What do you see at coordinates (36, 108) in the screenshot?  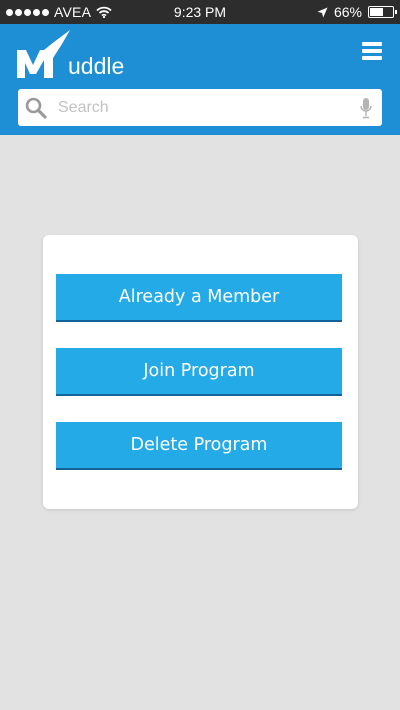 I see `search-icon` at bounding box center [36, 108].